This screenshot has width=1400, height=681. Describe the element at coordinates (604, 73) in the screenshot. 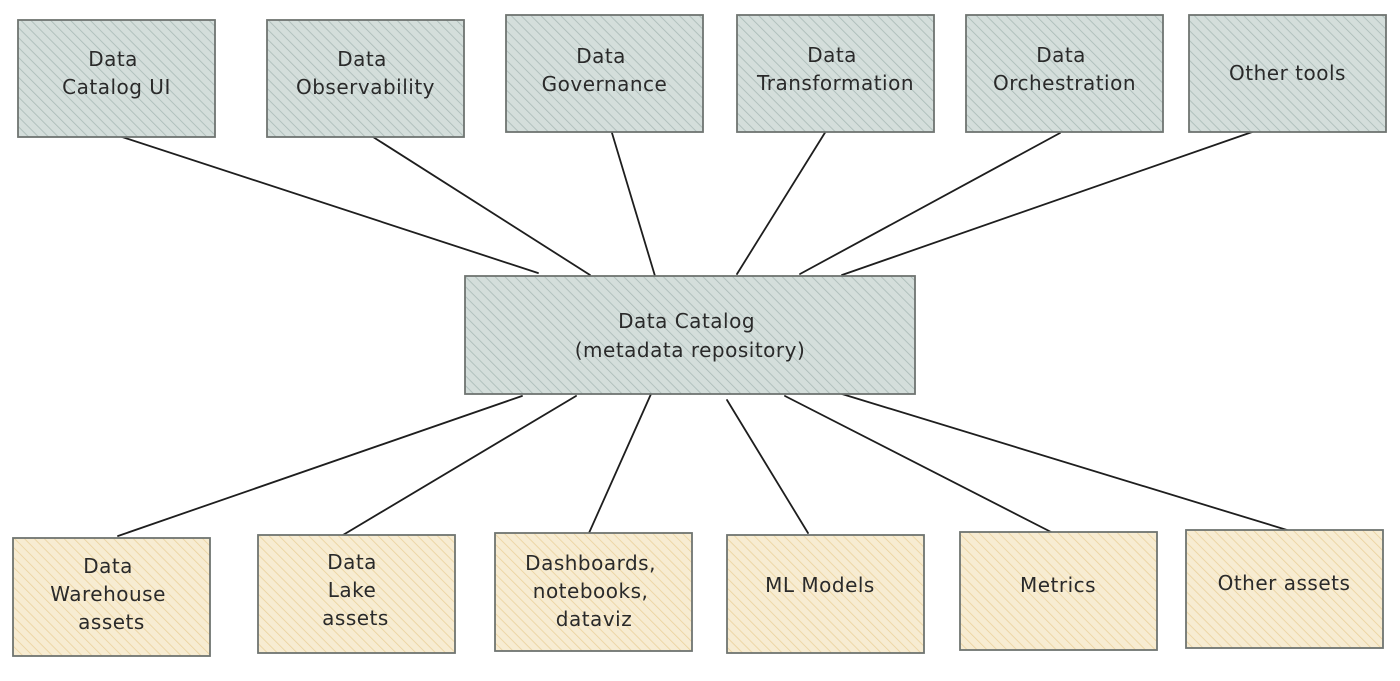

I see `tool-box-governance: Data Governance` at that location.